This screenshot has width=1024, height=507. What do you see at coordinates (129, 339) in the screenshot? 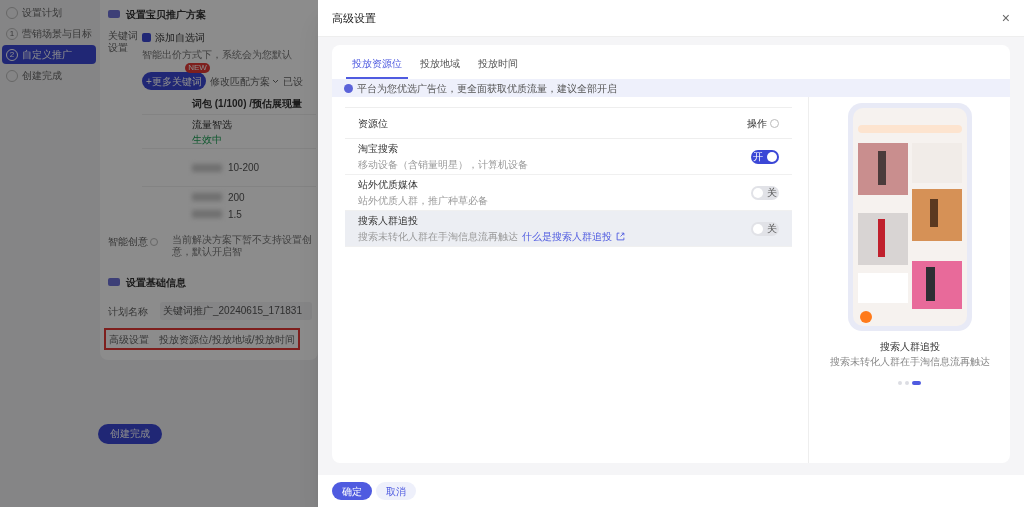
I see `field-label: 高级设置` at bounding box center [129, 339].